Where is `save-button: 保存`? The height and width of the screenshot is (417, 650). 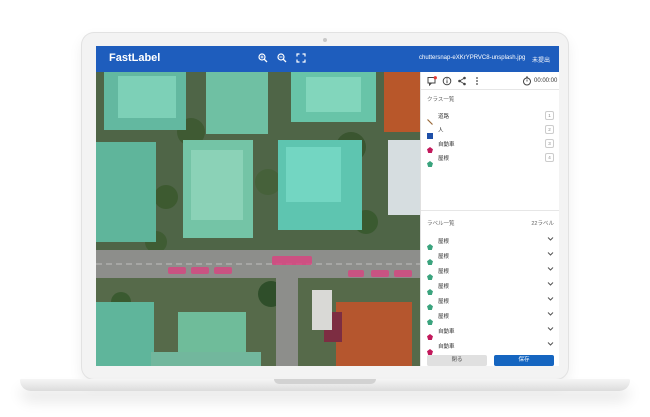
save-button: 保存 is located at coordinates (524, 360).